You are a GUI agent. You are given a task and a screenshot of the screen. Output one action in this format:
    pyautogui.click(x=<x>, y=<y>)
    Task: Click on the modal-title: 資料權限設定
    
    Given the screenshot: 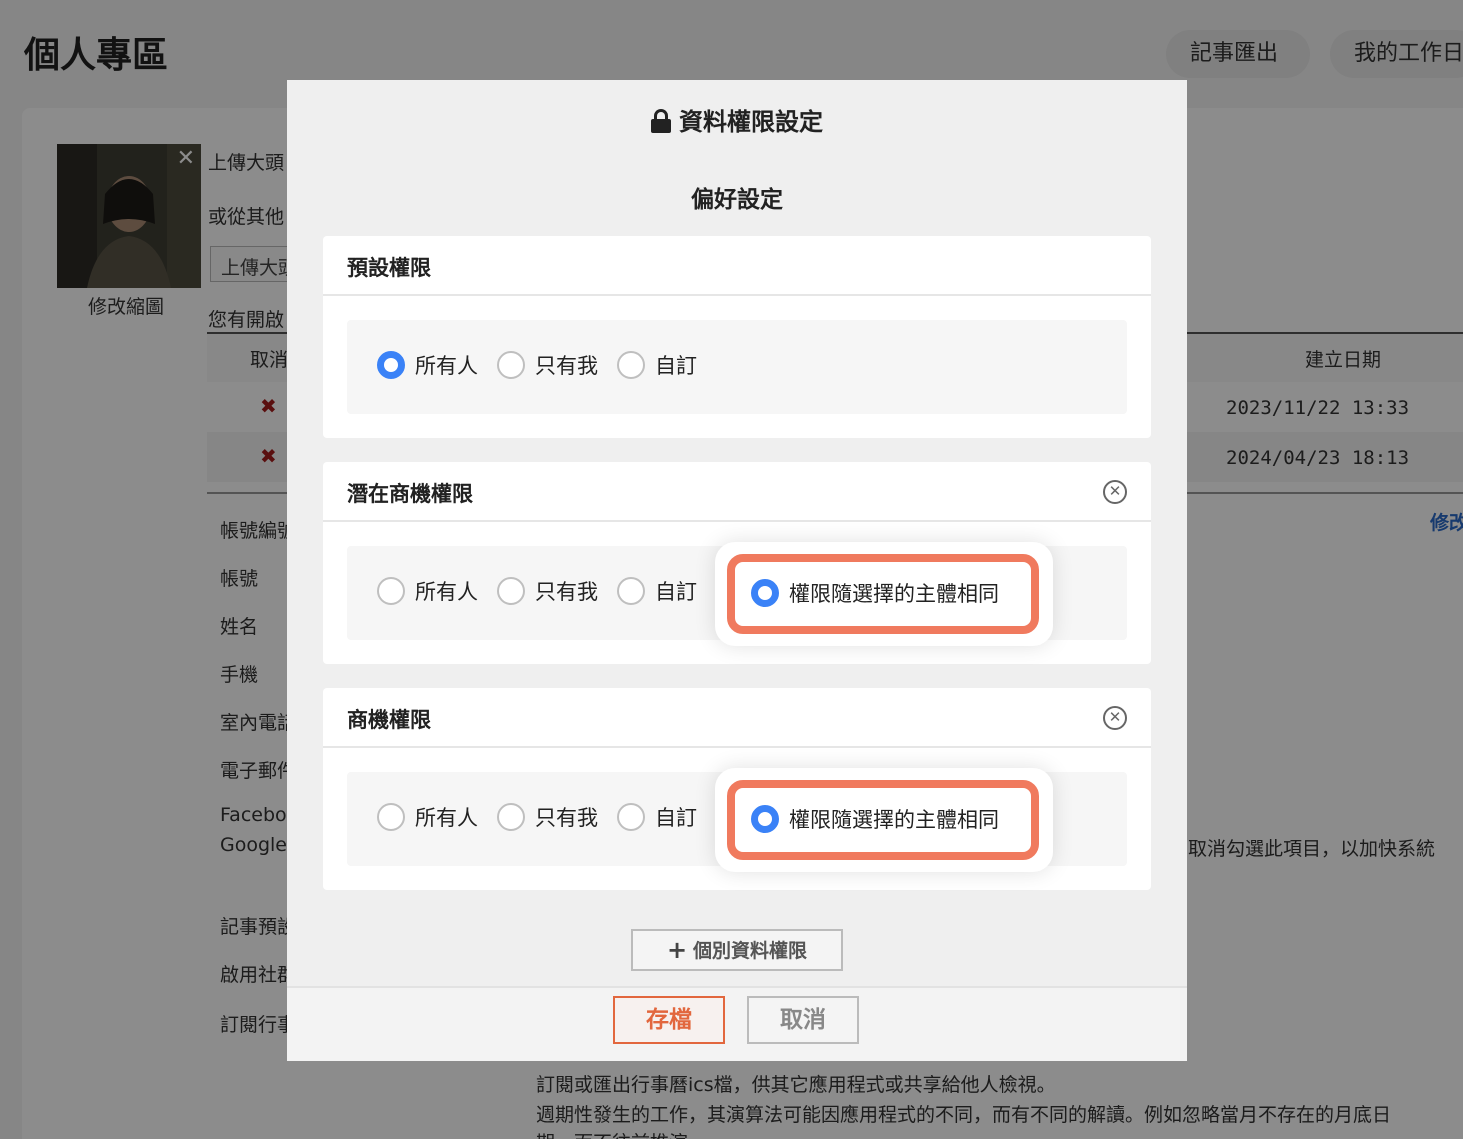 What is the action you would take?
    pyautogui.click(x=737, y=119)
    